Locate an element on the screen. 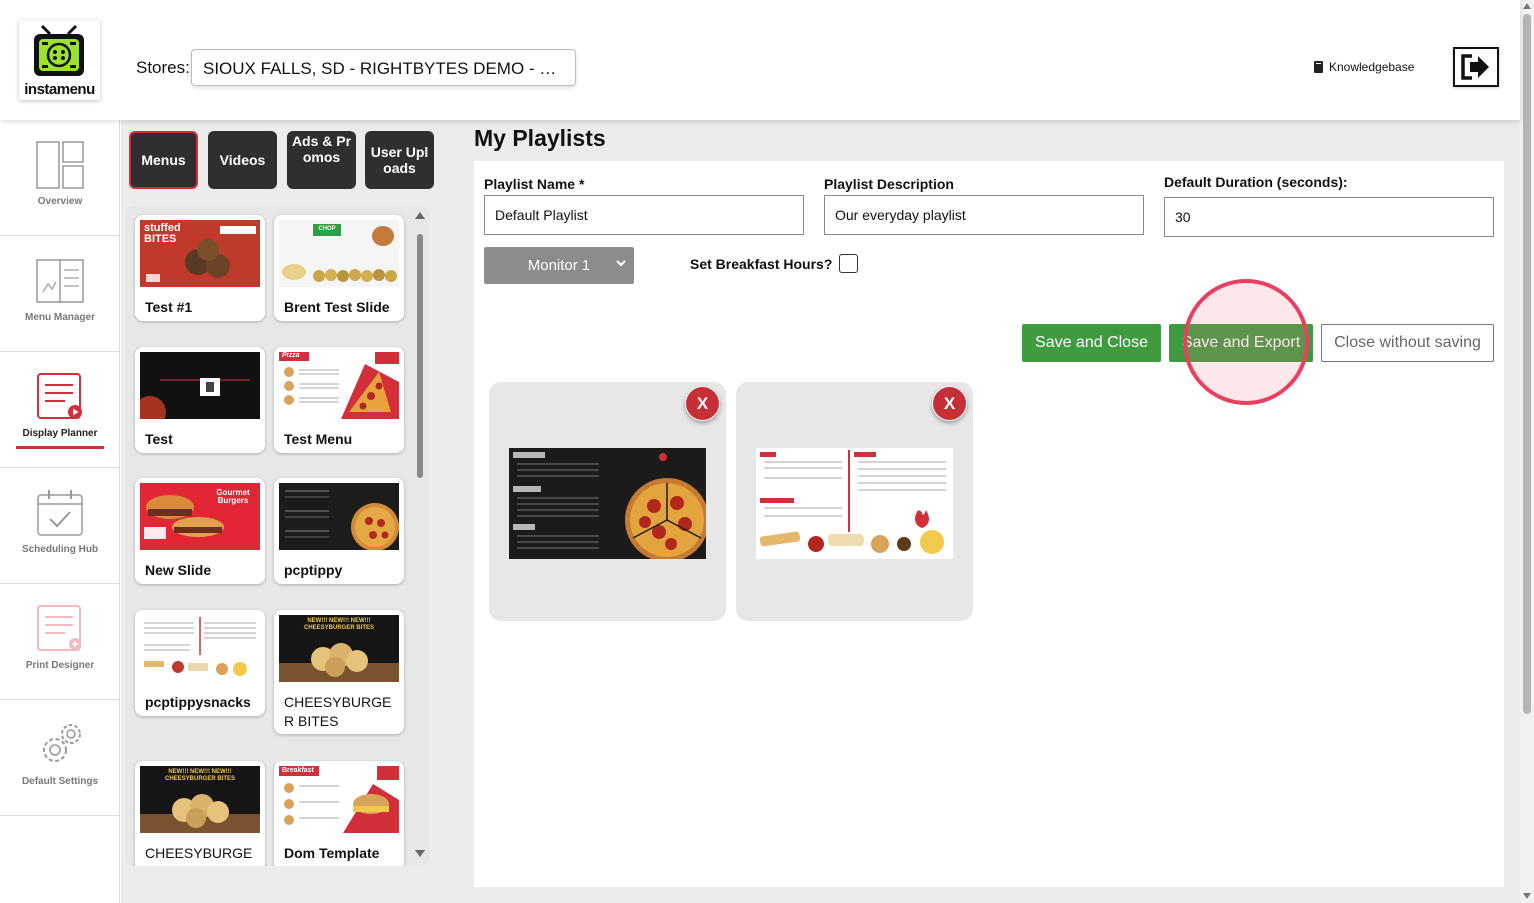 The image size is (1534, 903). scroll-down-arrow-icon is located at coordinates (420, 853).